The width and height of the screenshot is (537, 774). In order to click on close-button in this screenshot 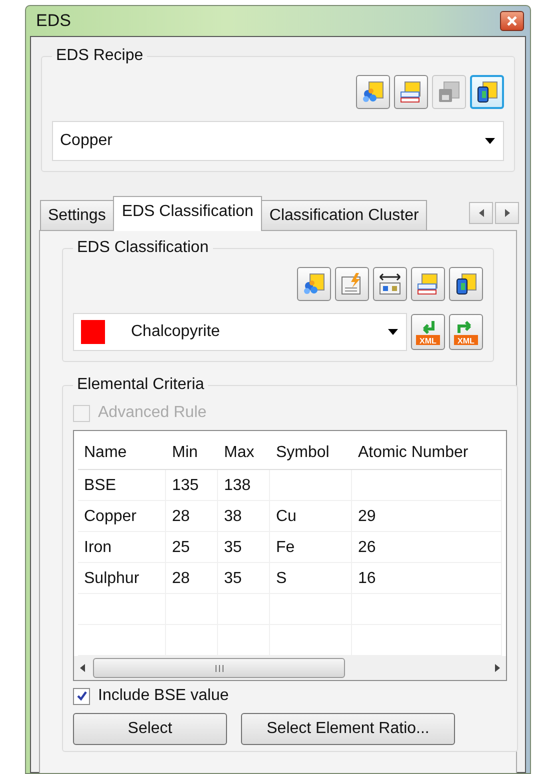, I will do `click(512, 21)`.